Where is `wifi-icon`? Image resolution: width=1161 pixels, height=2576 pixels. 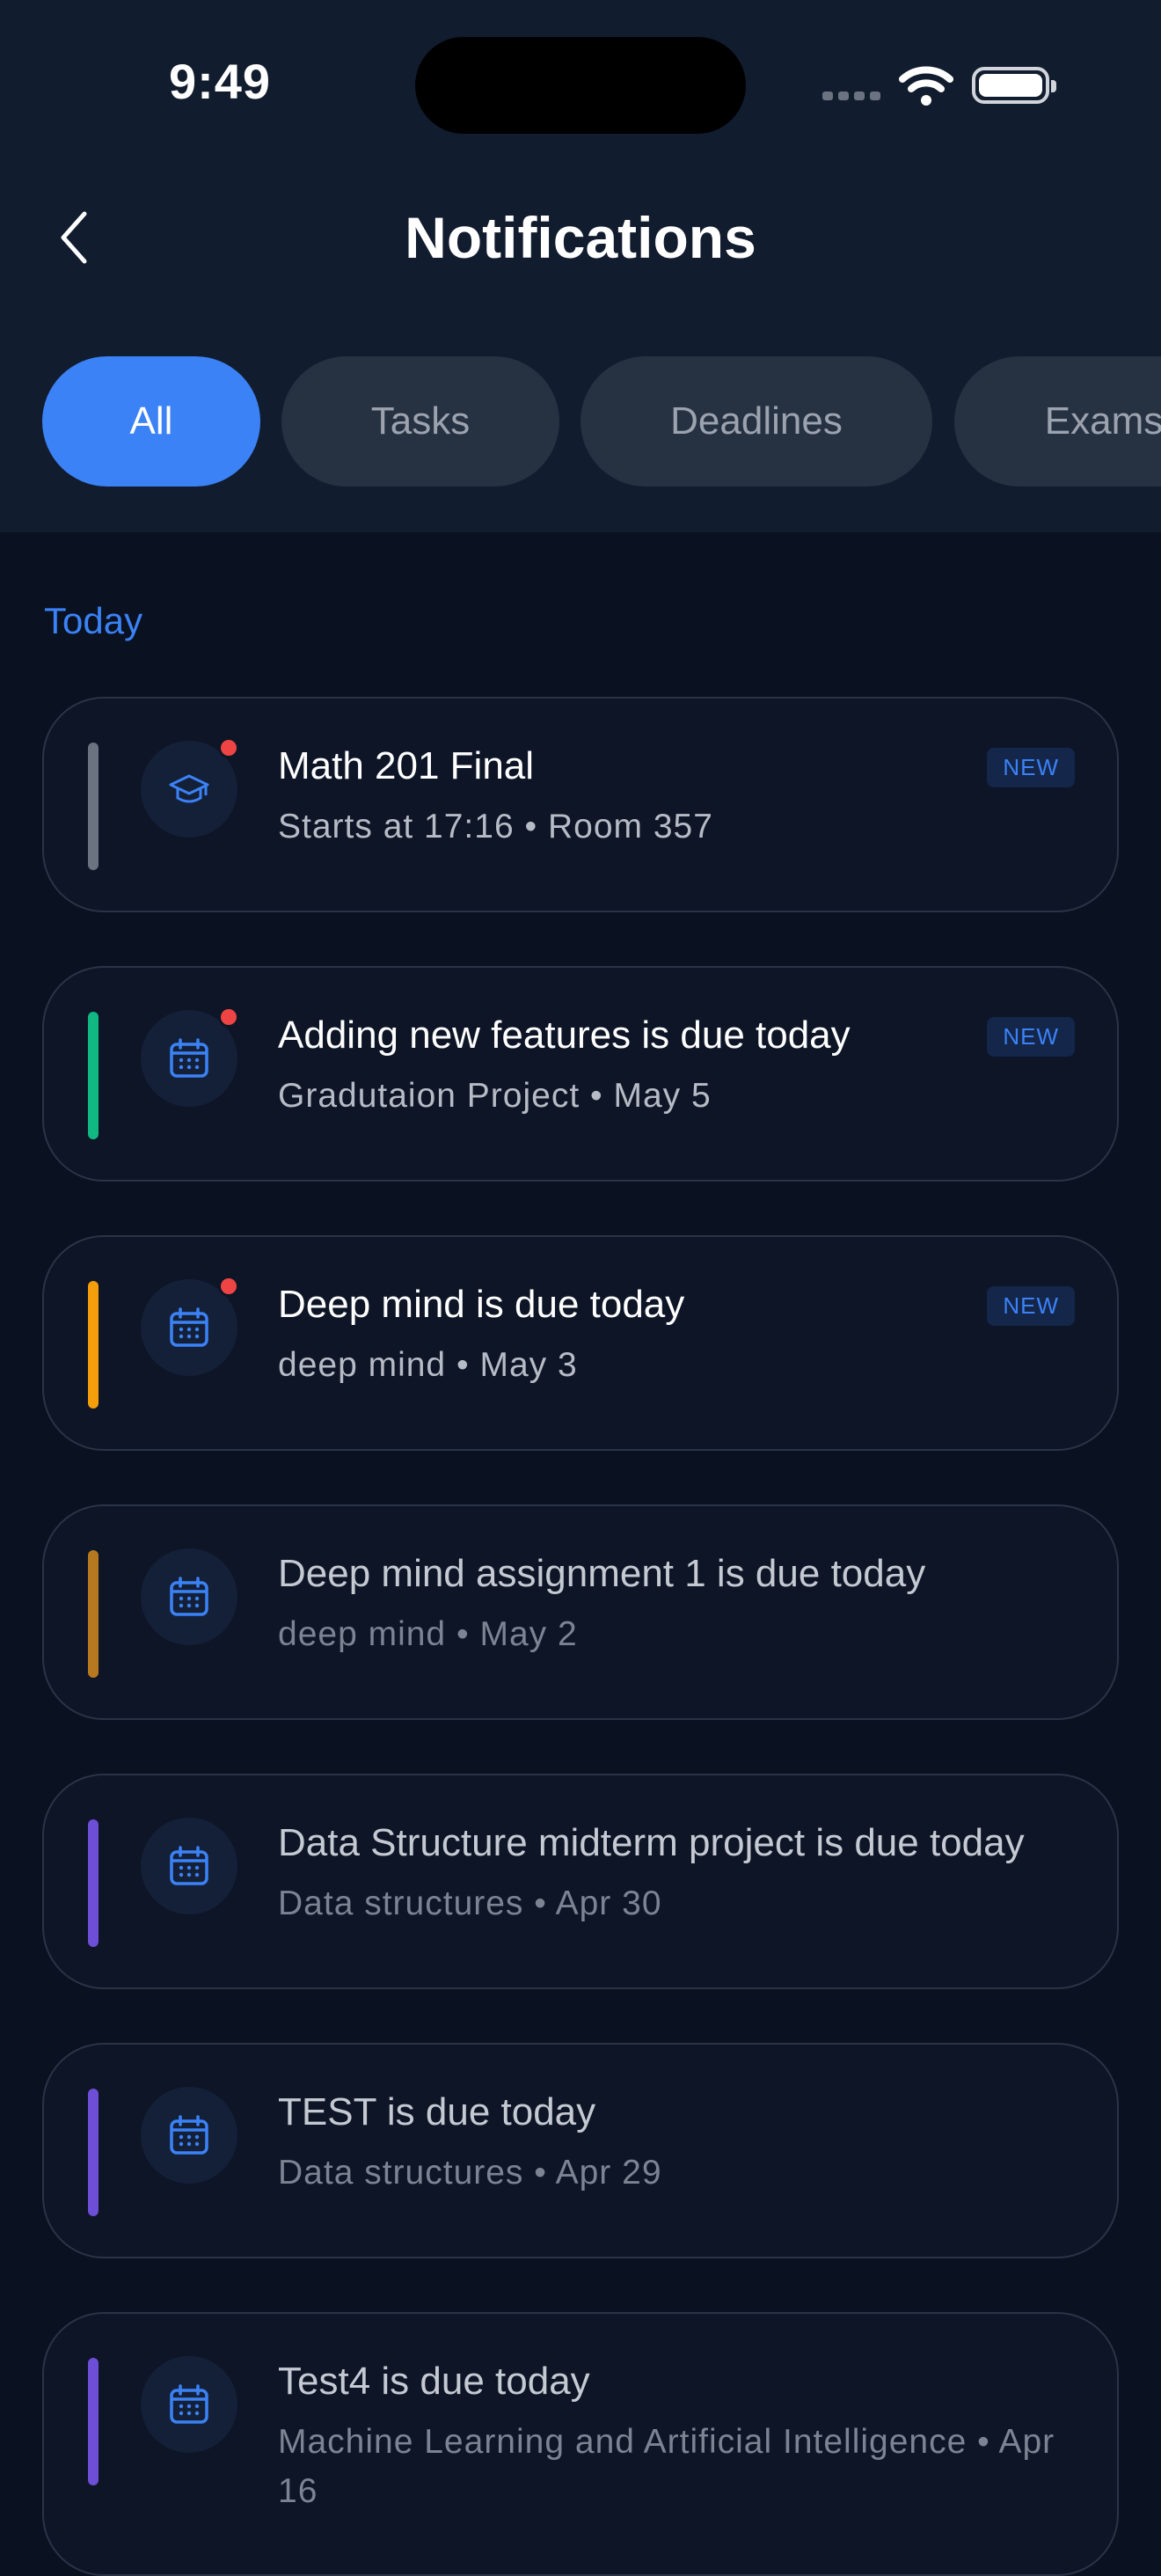 wifi-icon is located at coordinates (926, 86).